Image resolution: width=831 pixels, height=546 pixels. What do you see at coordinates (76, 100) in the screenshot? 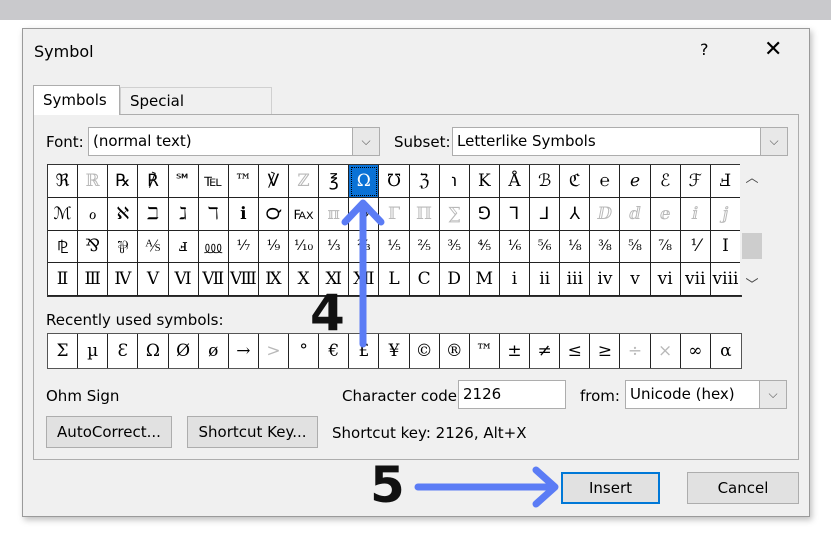
I see `tab-symbols: Symbols` at bounding box center [76, 100].